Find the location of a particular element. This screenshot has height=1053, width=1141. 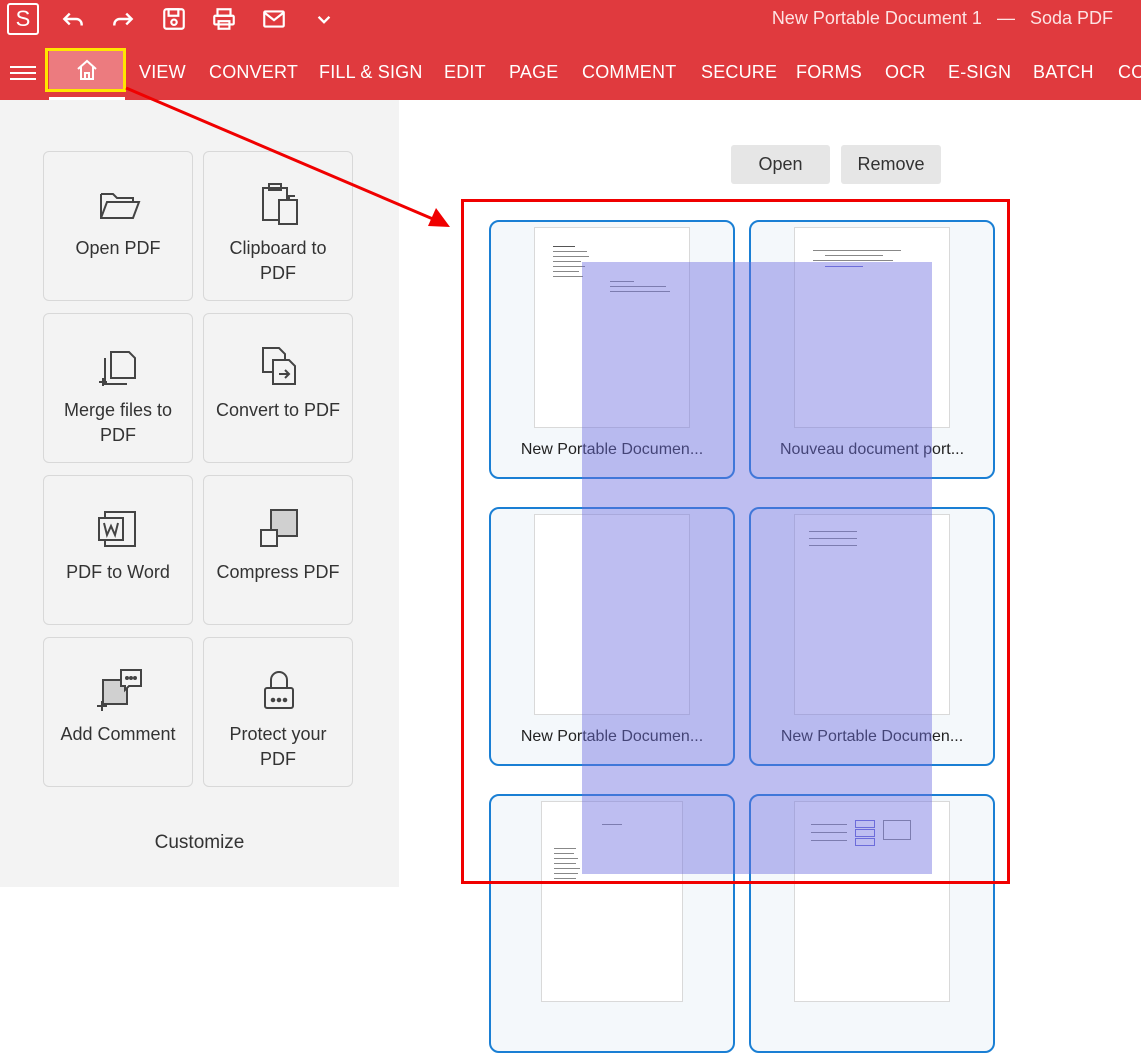

undo-icon is located at coordinates (73, 19).